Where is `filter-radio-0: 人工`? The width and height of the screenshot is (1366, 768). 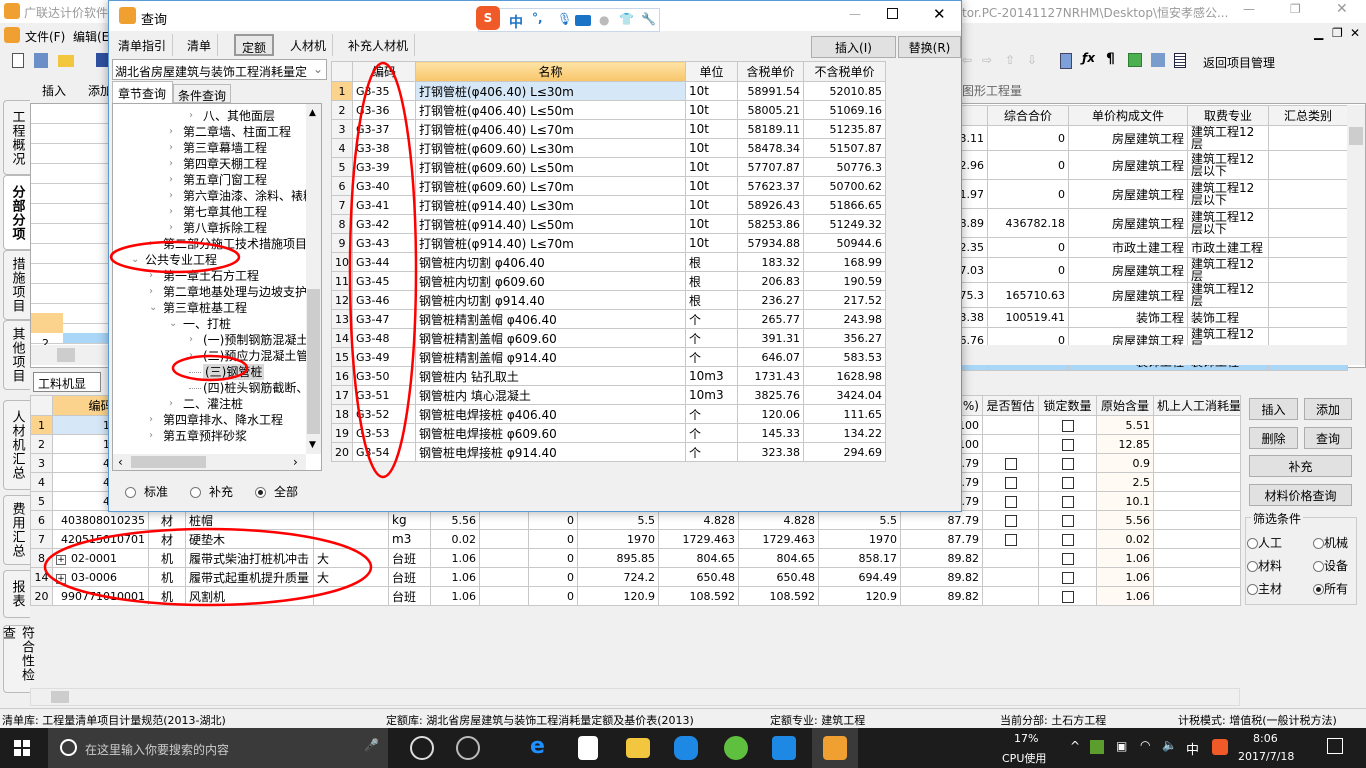
filter-radio-0: 人工 is located at coordinates (1264, 542).